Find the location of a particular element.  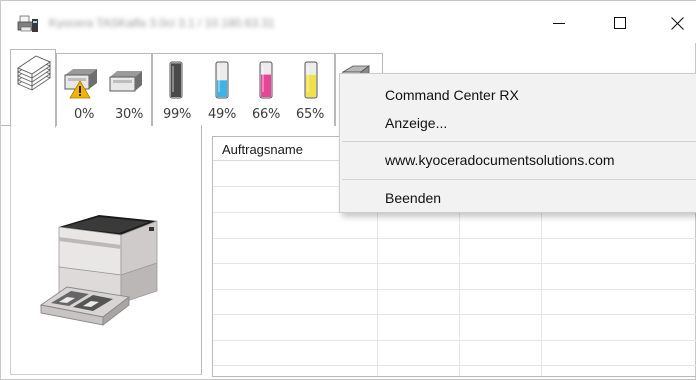

paper-tray-1-level: 0% is located at coordinates (84, 114).